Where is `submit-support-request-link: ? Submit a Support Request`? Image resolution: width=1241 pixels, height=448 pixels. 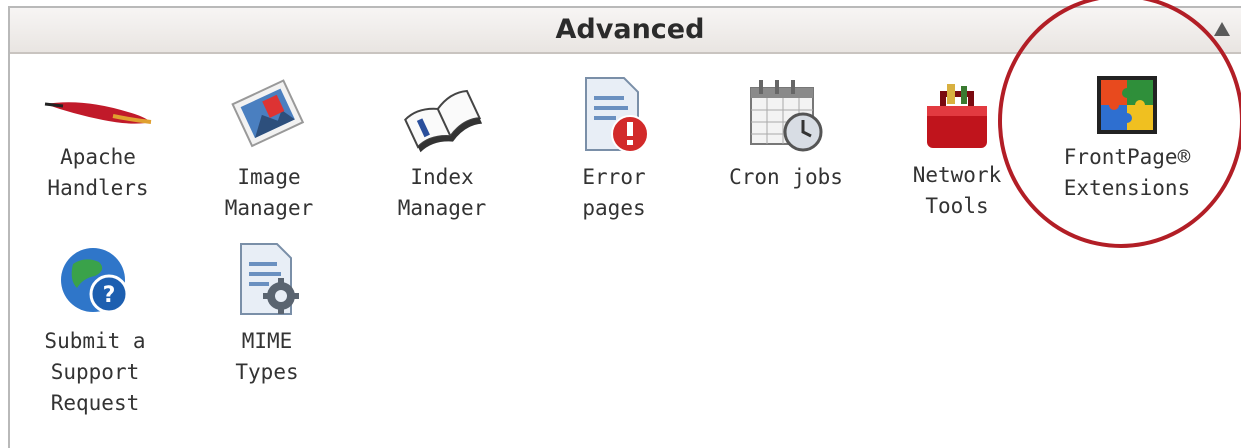
submit-support-request-link: ? Submit a Support Request is located at coordinates (95, 331).